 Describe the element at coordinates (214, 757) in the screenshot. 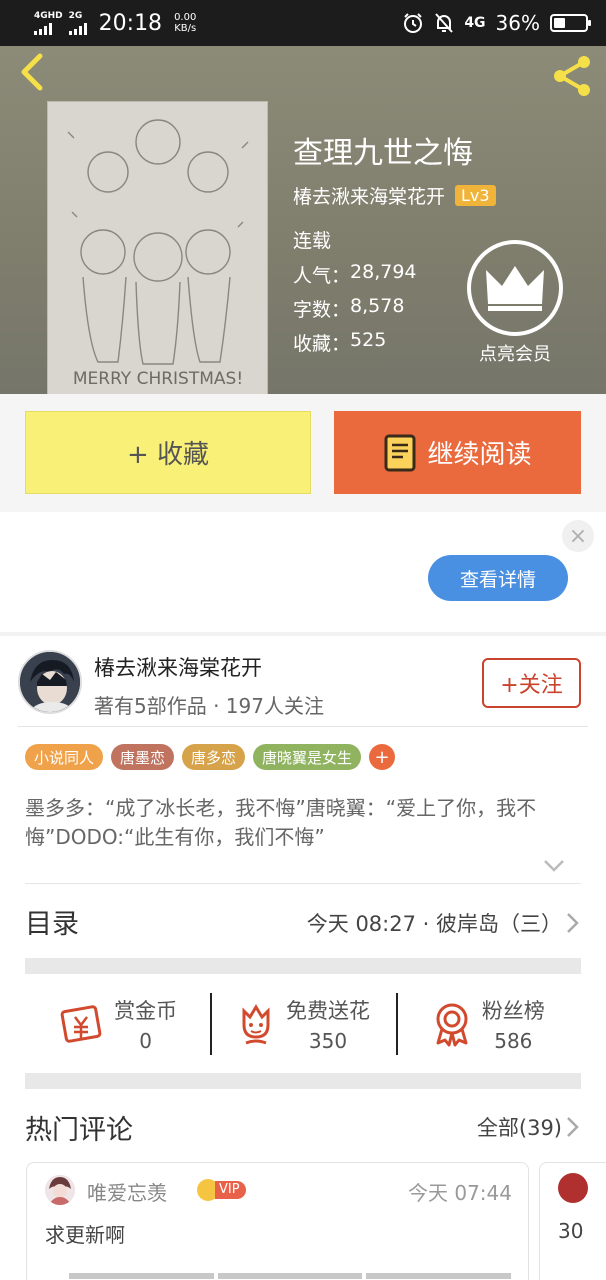

I see `tag-item: 唐多恋` at that location.